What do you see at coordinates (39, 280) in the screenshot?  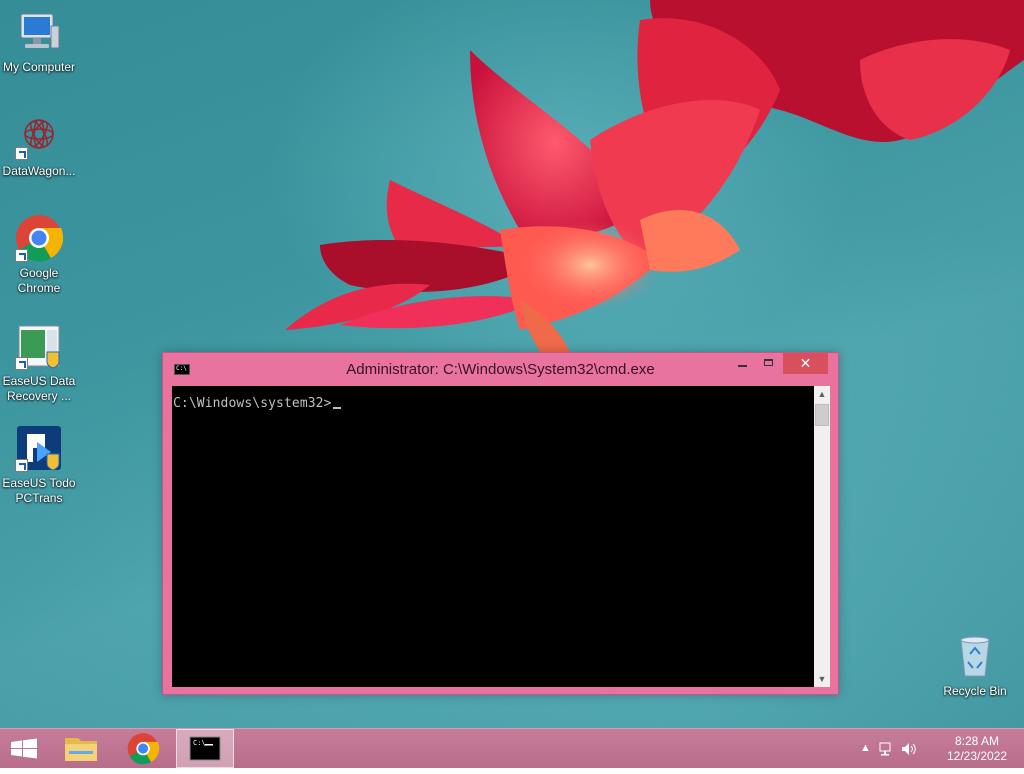 I see `desktop-icon-label: Google Chrome` at bounding box center [39, 280].